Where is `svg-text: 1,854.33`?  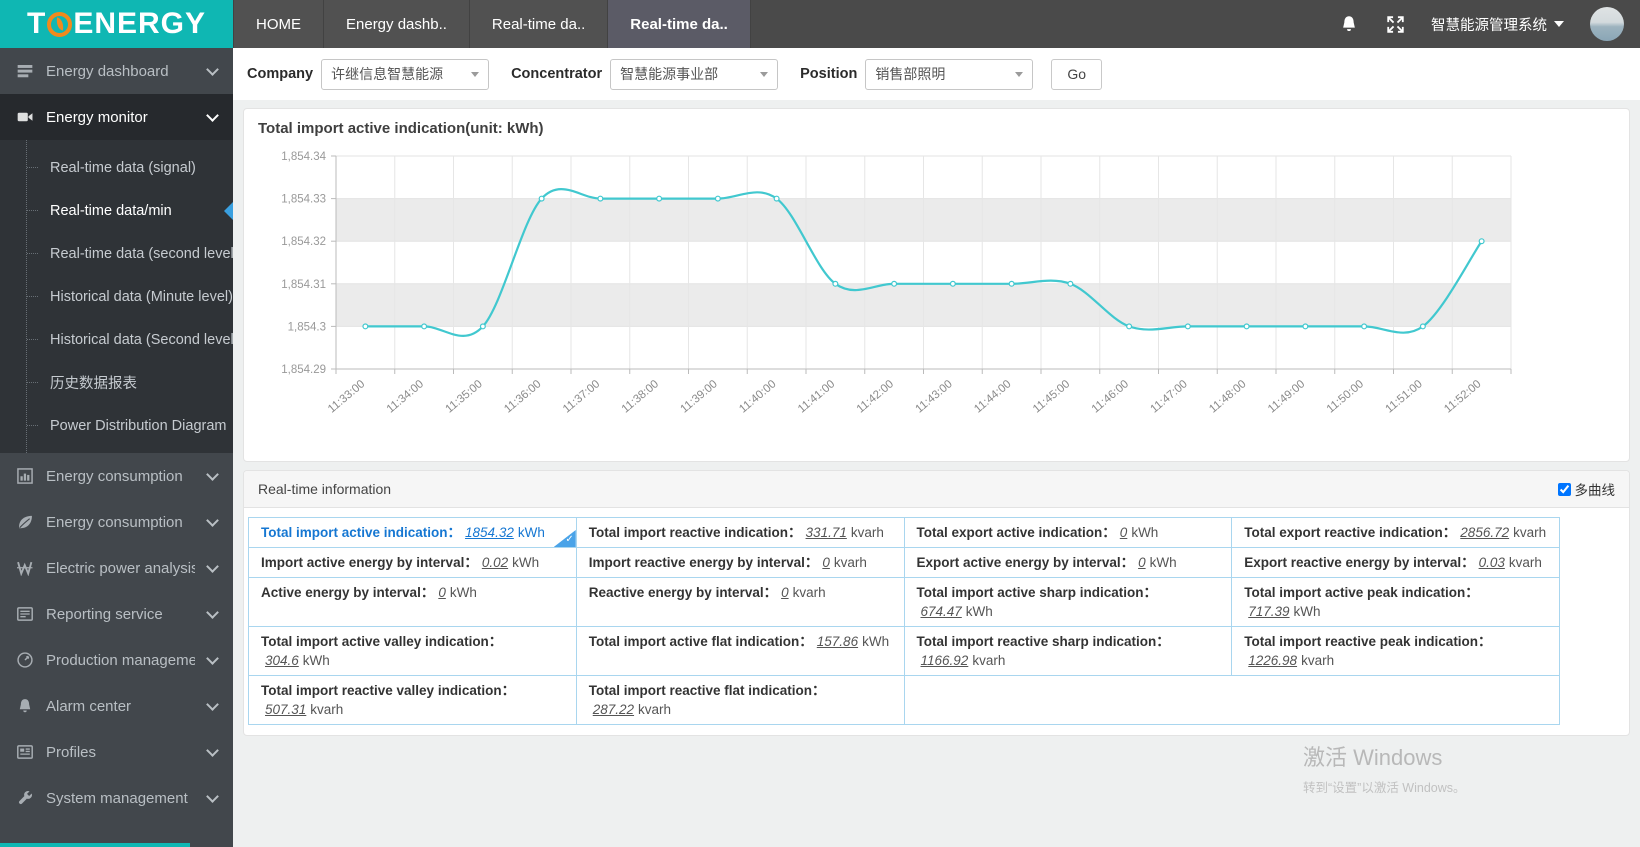 svg-text: 1,854.33 is located at coordinates (303, 200).